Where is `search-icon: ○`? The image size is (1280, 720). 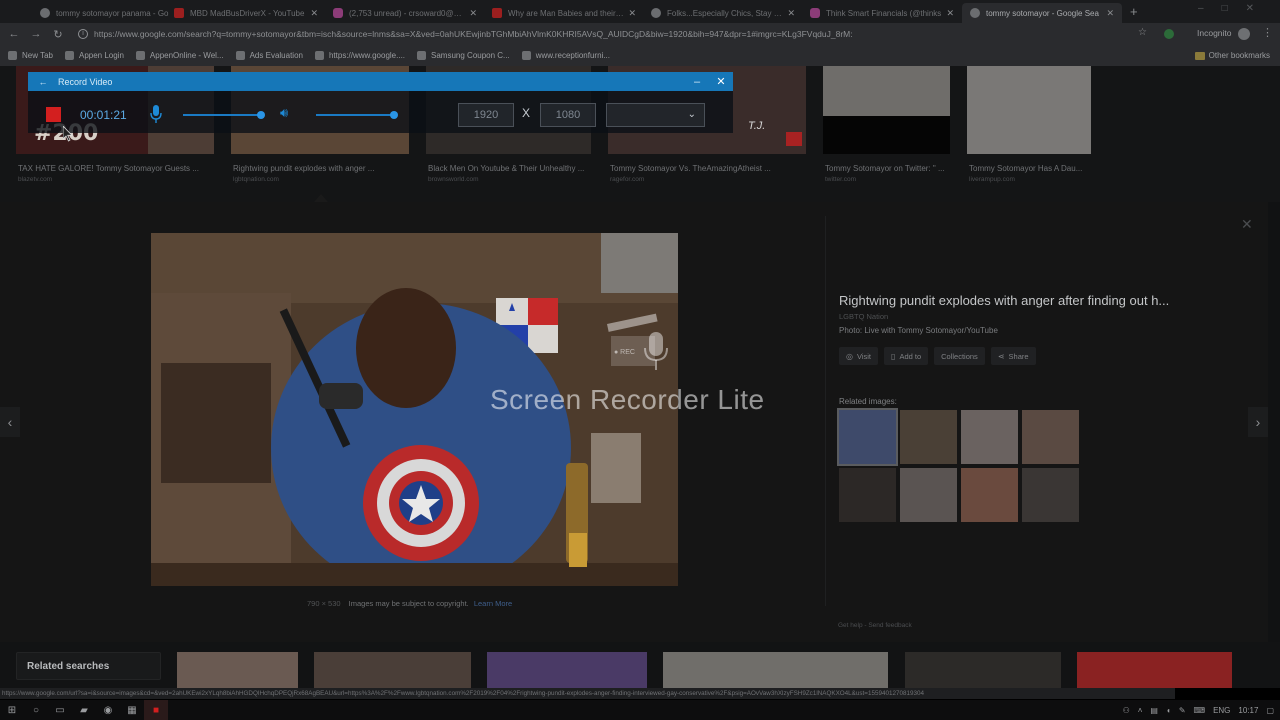 search-icon: ○ is located at coordinates (36, 710).